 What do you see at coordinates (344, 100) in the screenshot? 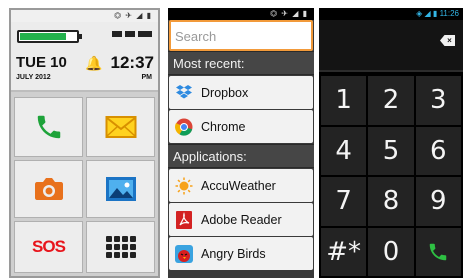
I see `key-1: 1` at bounding box center [344, 100].